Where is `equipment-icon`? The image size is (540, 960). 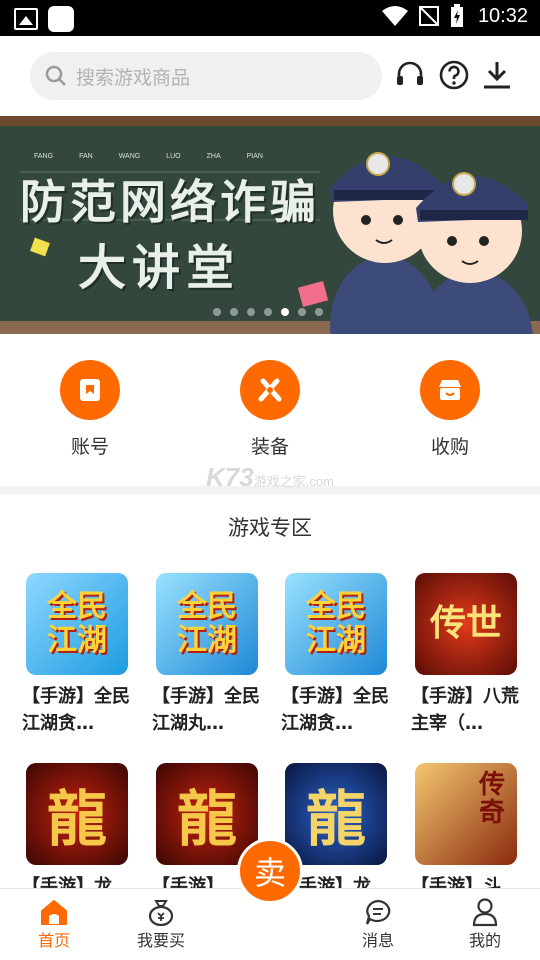
equipment-icon is located at coordinates (270, 390).